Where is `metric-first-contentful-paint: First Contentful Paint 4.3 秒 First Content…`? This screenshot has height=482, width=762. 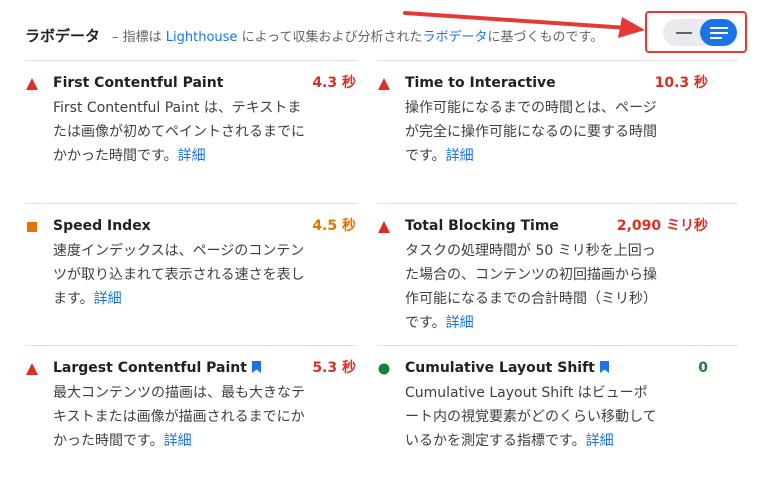
metric-first-contentful-paint: First Contentful Paint 4.3 秒 First Content… is located at coordinates (190, 120).